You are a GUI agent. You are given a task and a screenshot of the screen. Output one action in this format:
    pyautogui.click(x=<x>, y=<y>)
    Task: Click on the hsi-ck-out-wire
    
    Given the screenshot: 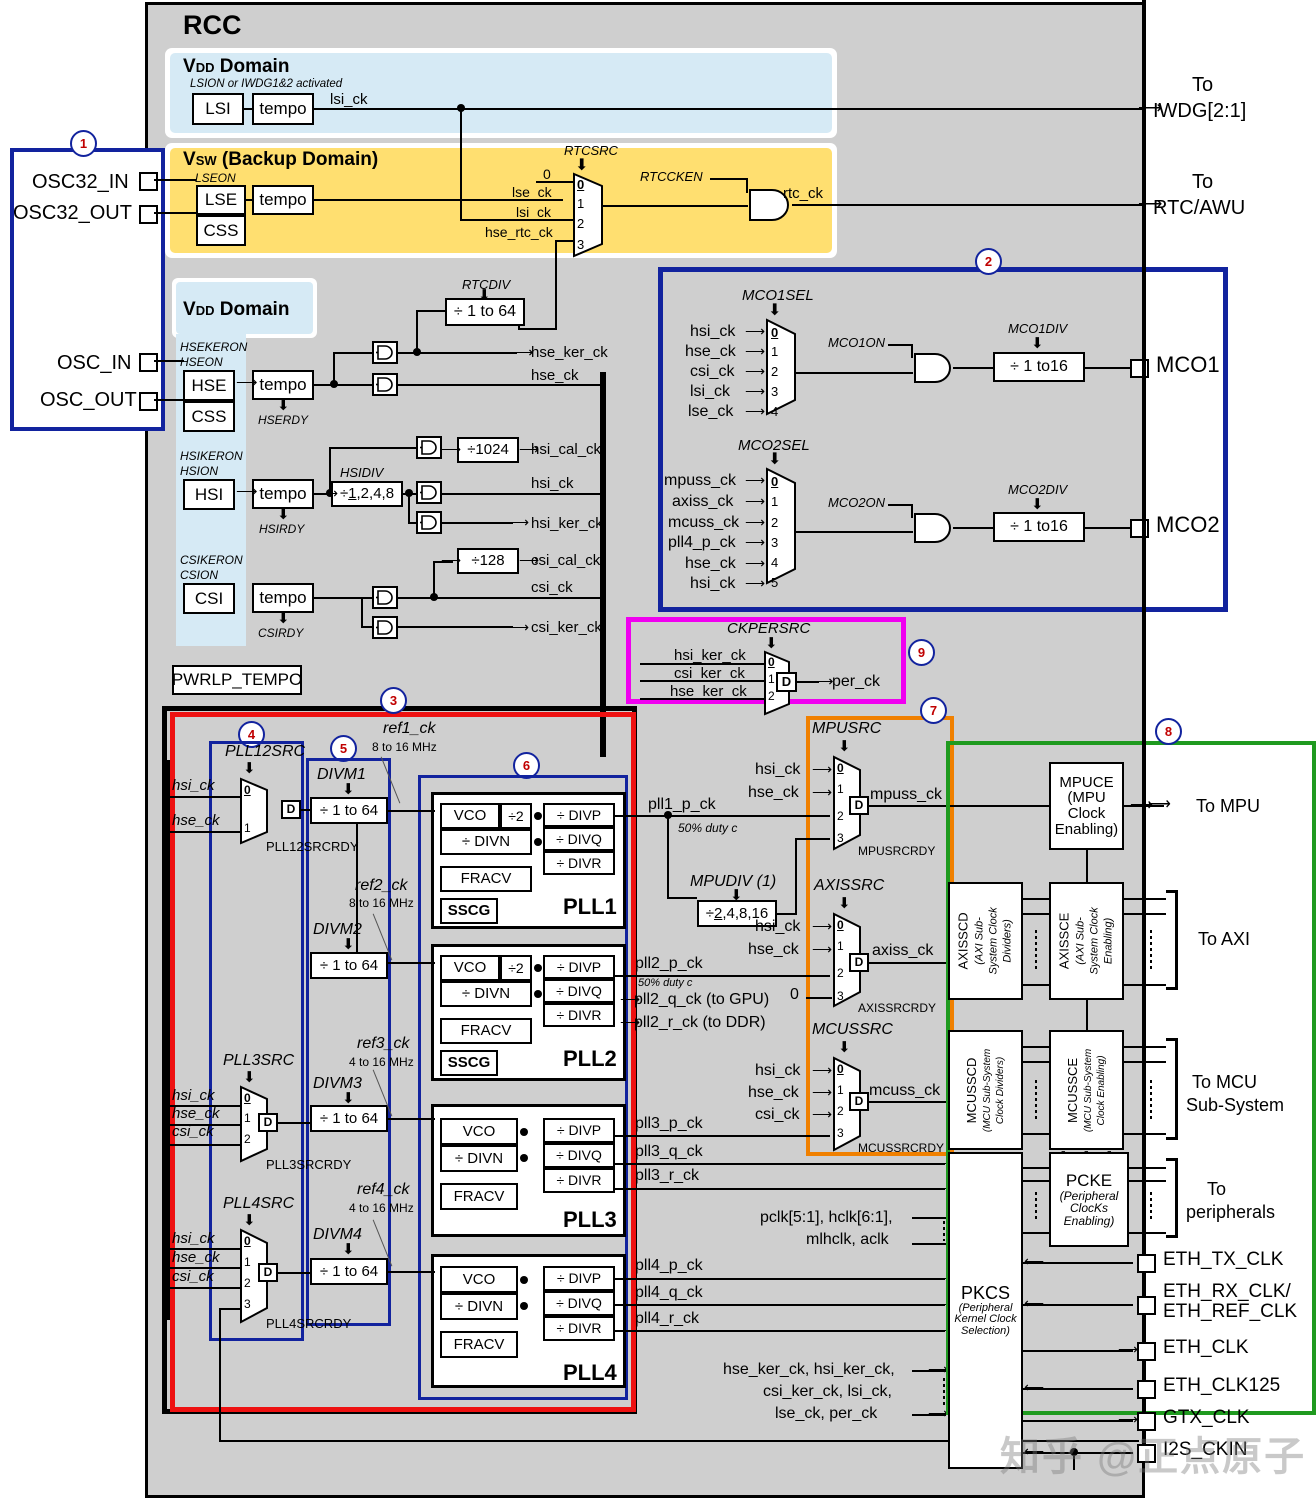 What is the action you would take?
    pyautogui.click(x=521, y=494)
    